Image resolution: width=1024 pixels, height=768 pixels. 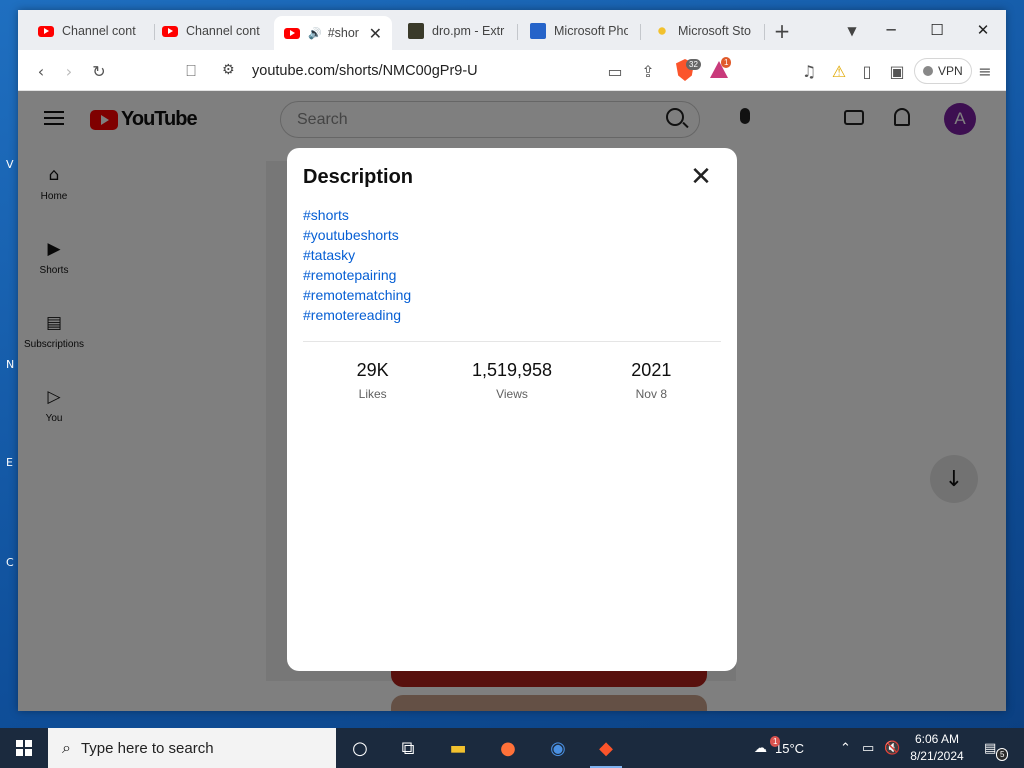 I want to click on tab-label: dro.pm - Extr, so click(x=468, y=31).